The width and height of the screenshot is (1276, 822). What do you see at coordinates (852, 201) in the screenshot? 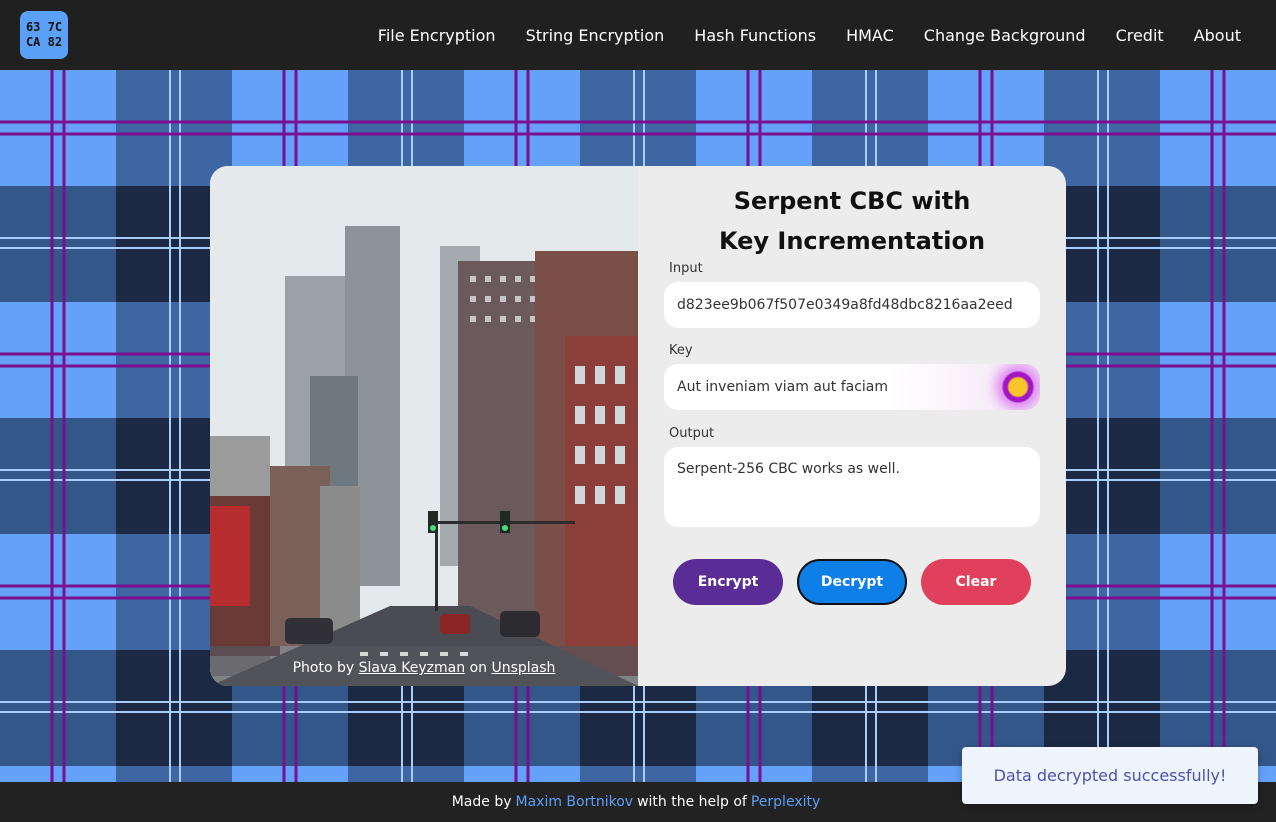
I see `form-title-line-1: Serpent CBC with` at bounding box center [852, 201].